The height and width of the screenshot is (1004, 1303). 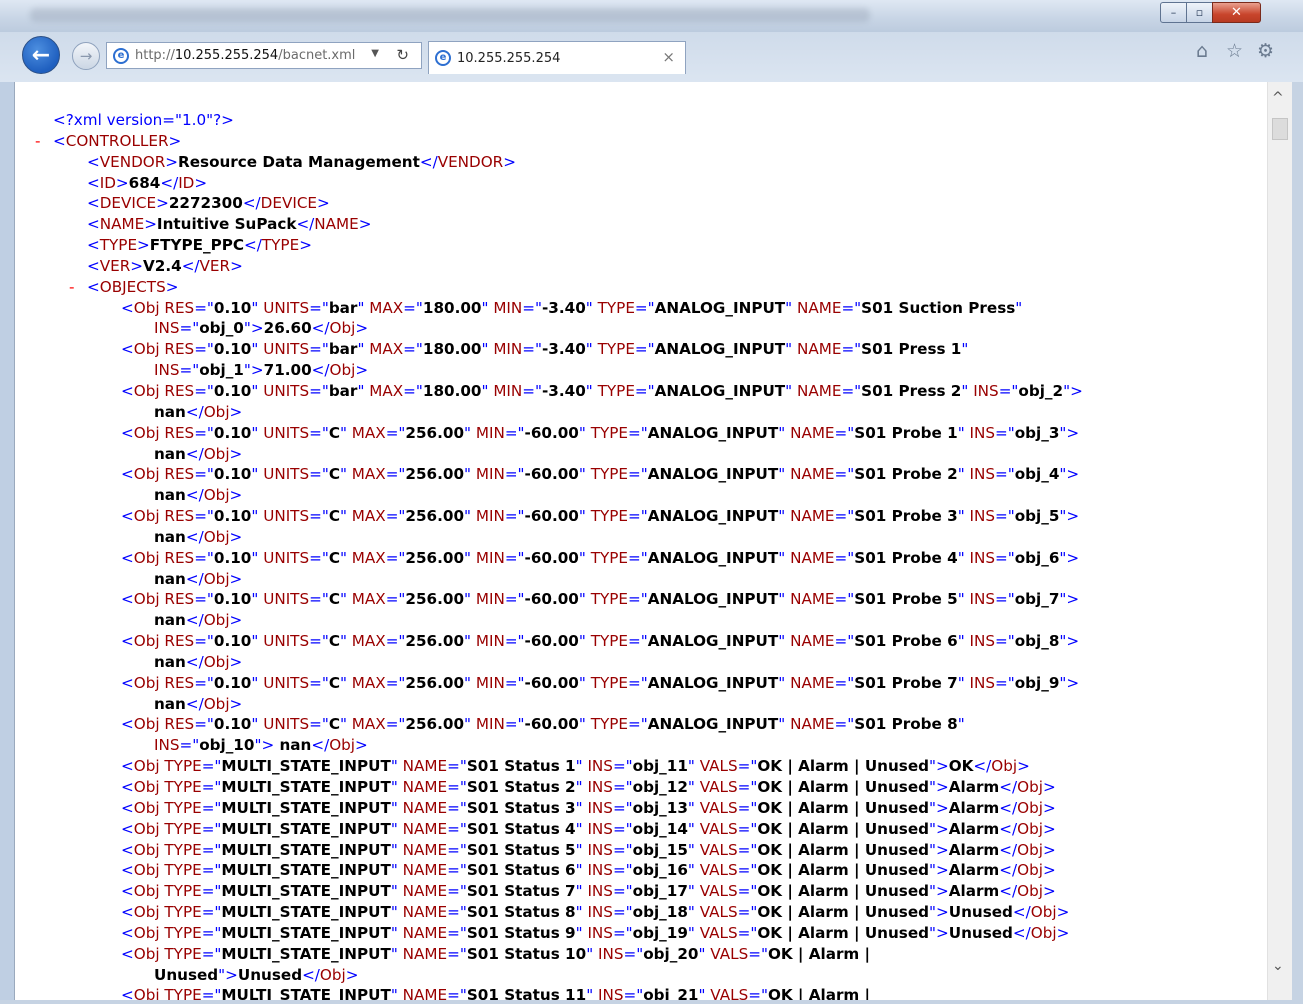 What do you see at coordinates (668, 57) in the screenshot?
I see `close-icon: ×` at bounding box center [668, 57].